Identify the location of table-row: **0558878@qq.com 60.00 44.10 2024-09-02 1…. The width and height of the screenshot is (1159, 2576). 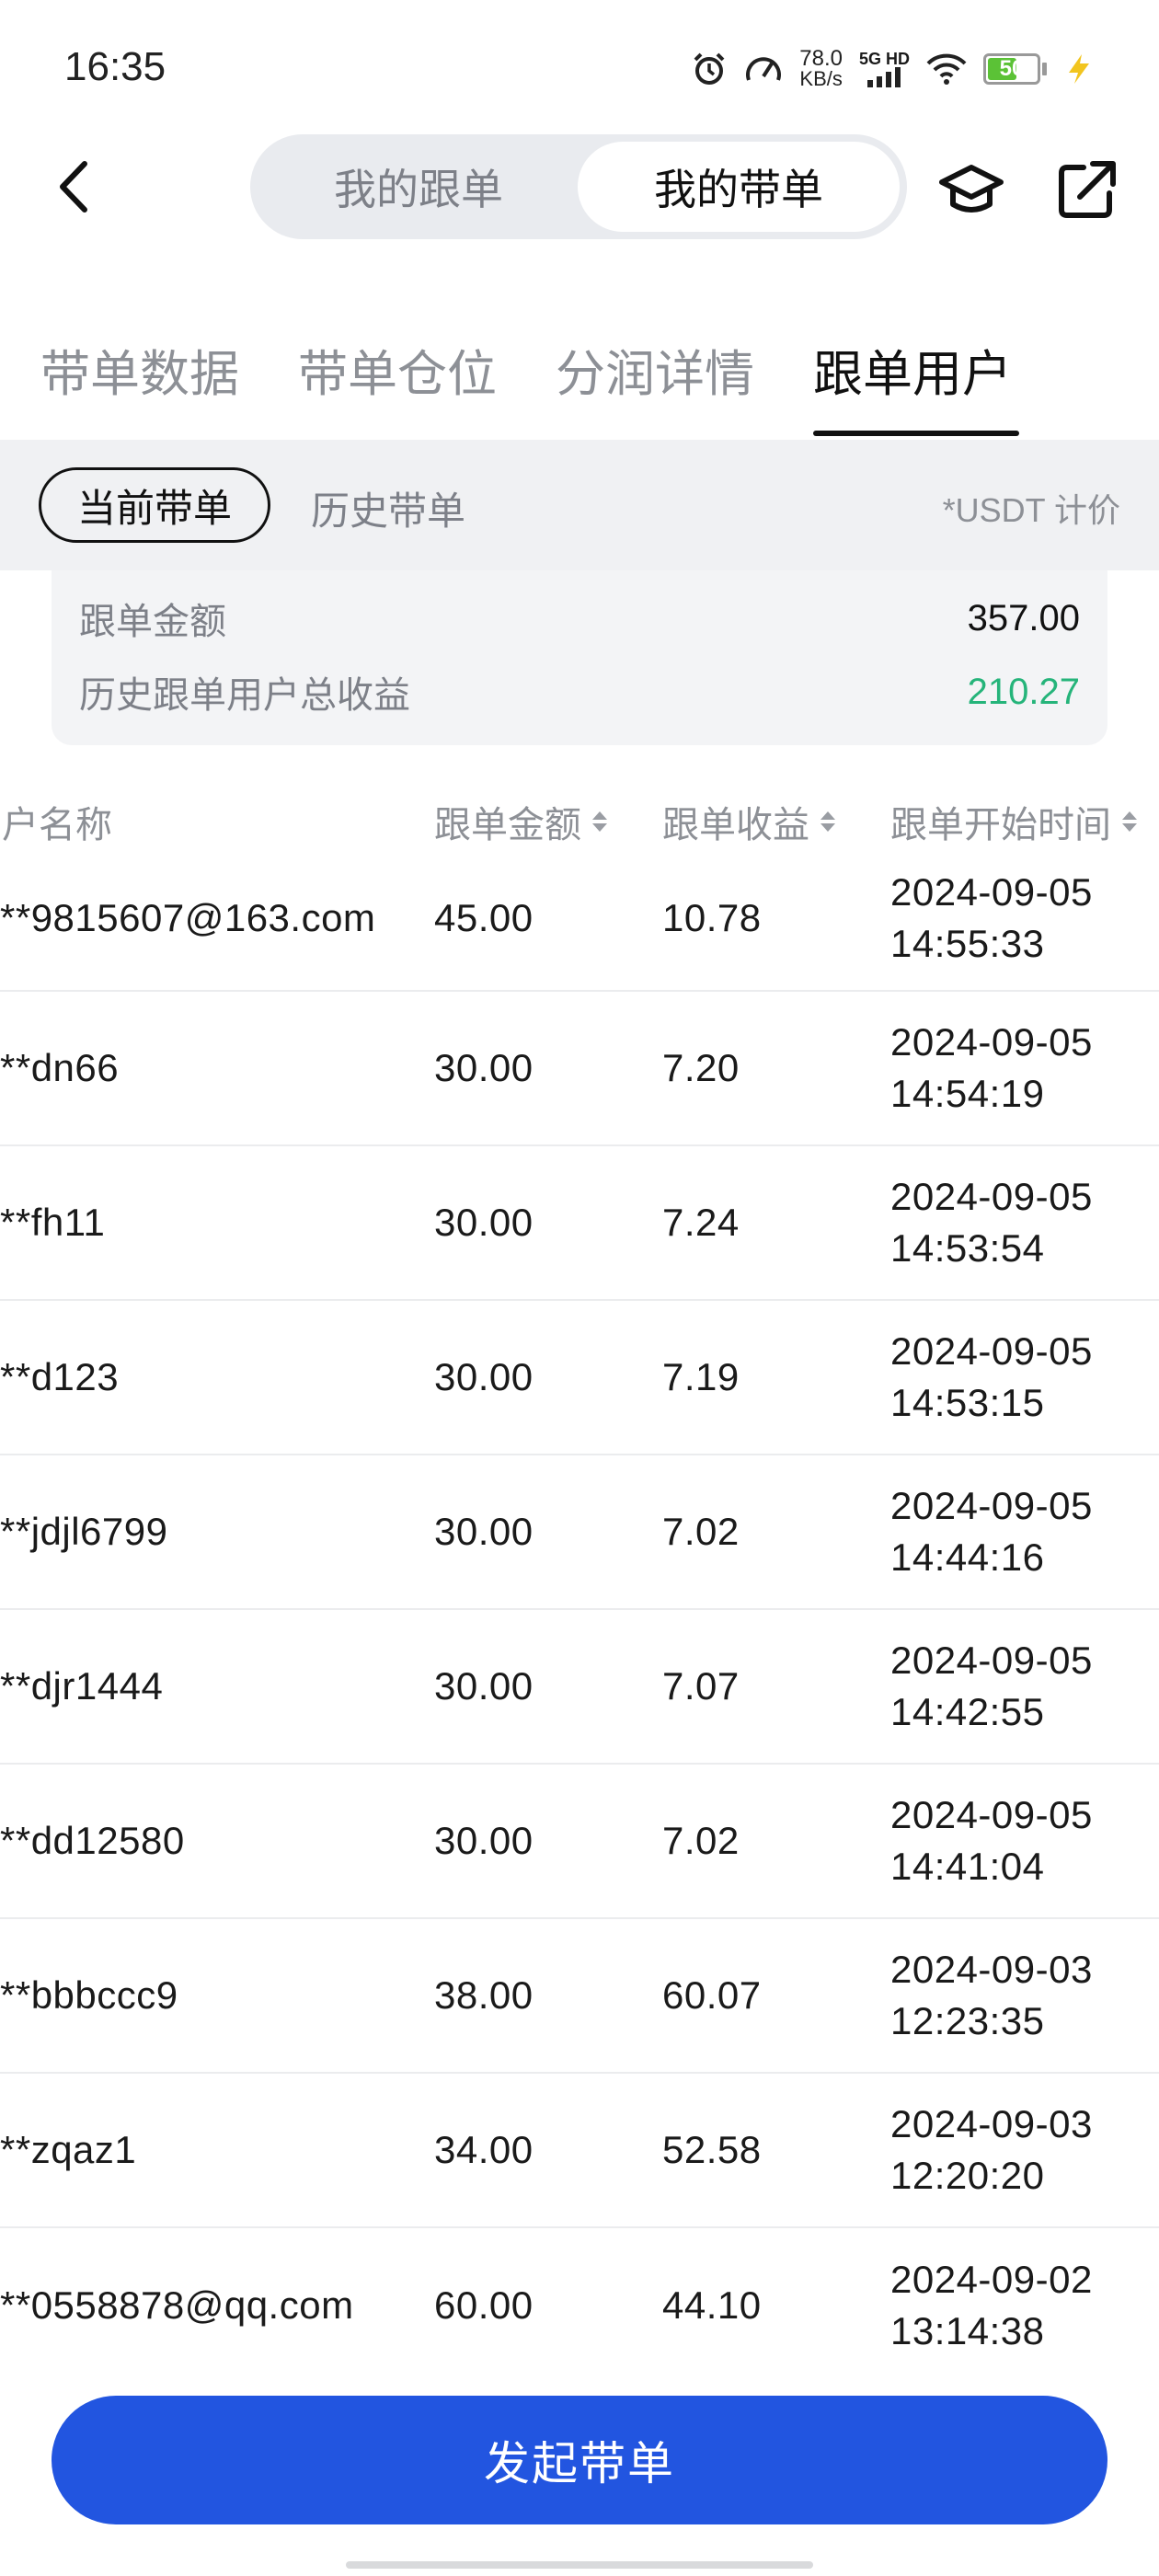
(579, 2305).